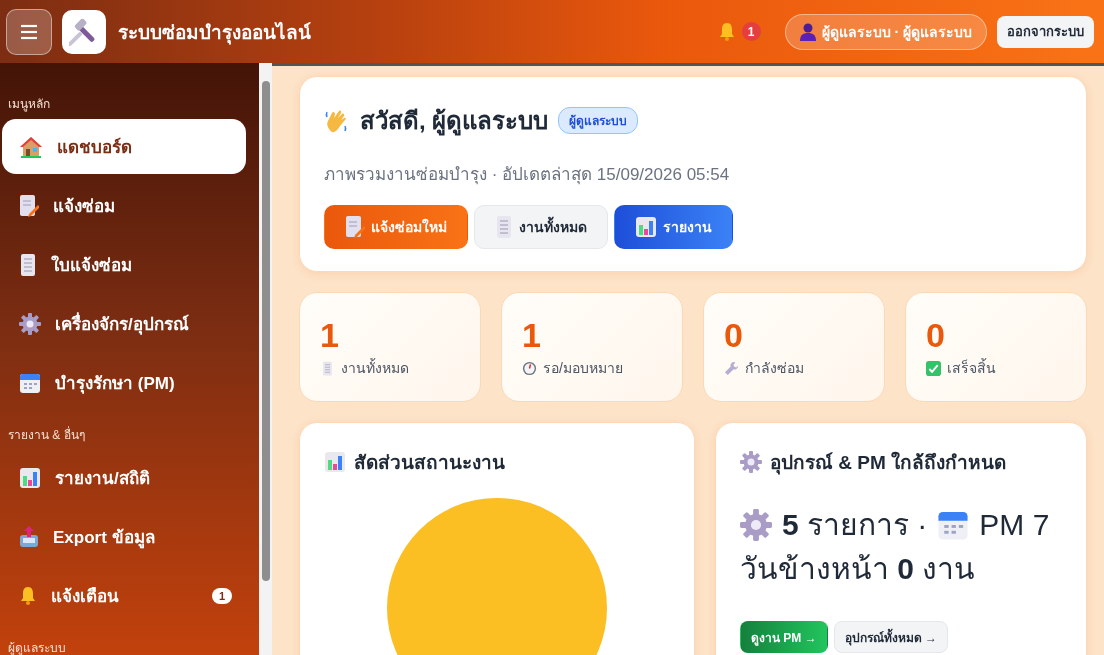  What do you see at coordinates (855, 525) in the screenshot?
I see `summary-text: 5 รายการ ·` at bounding box center [855, 525].